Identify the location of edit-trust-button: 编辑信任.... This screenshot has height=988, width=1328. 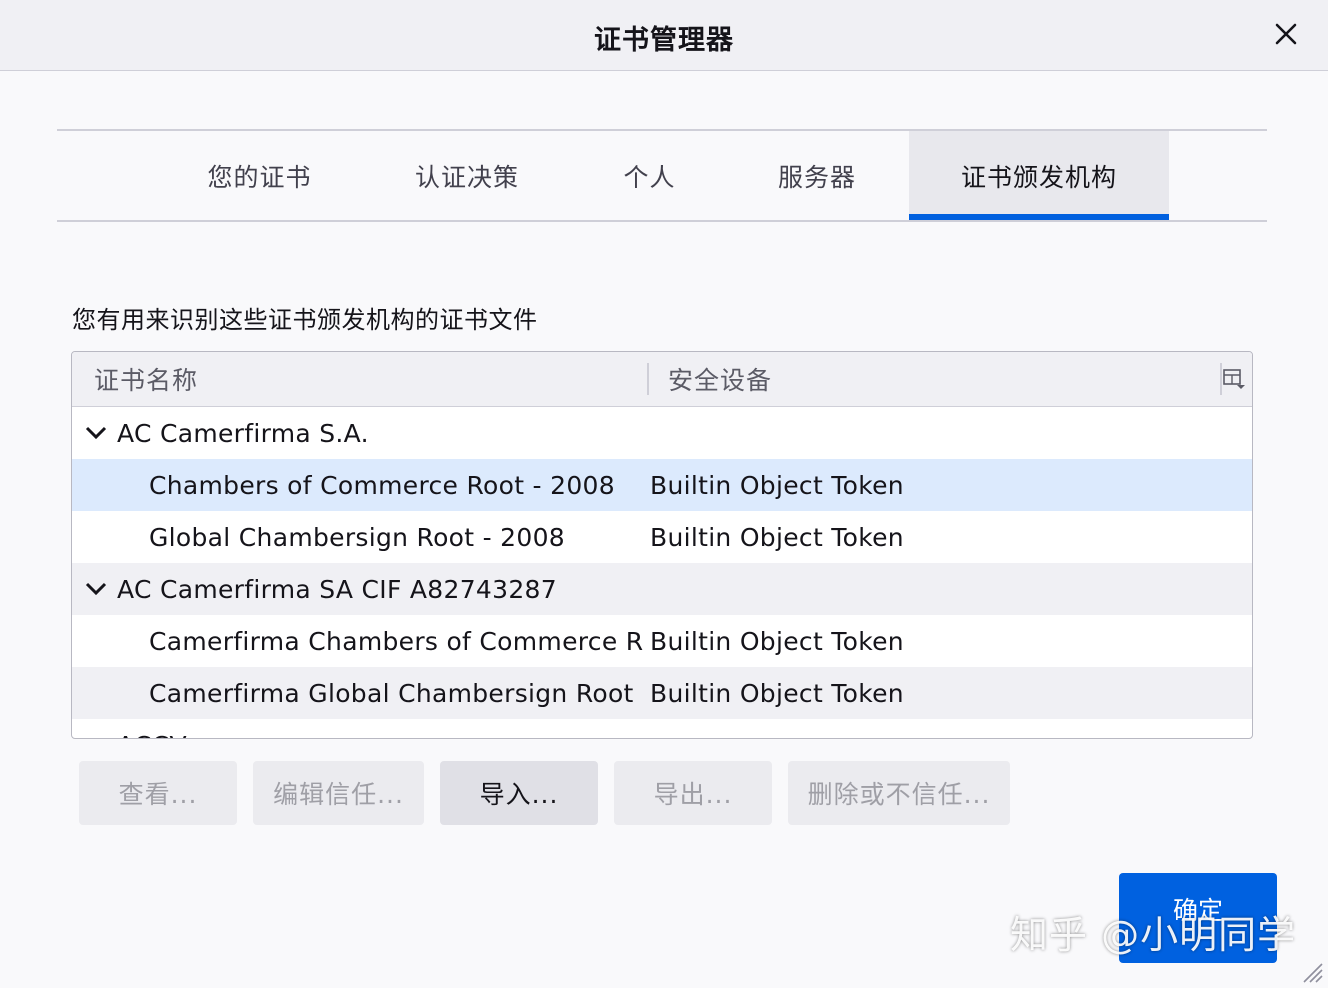
(338, 793).